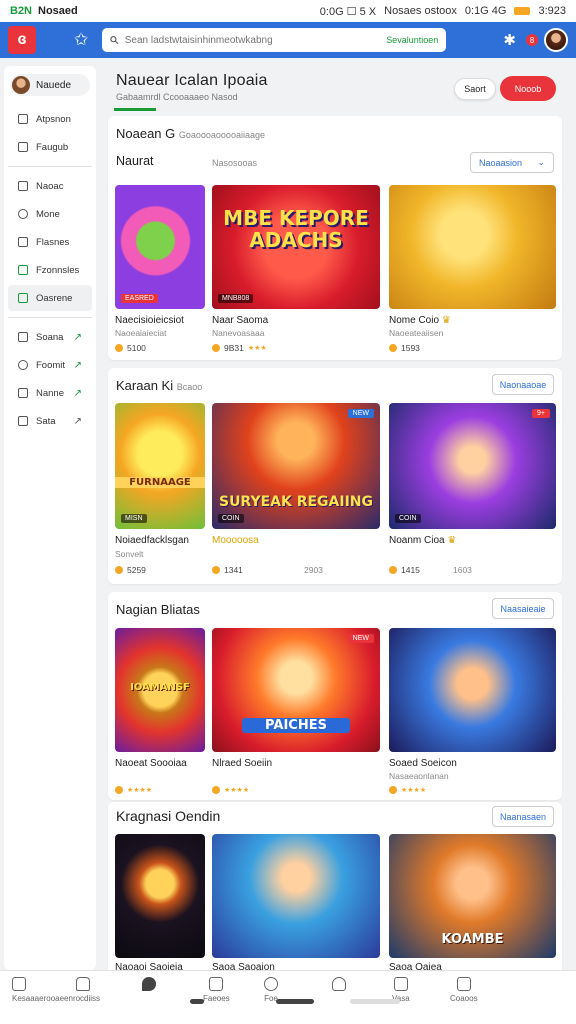 Image resolution: width=576 pixels, height=1024 pixels. I want to click on section-title-note: Bcaoo, so click(189, 387).